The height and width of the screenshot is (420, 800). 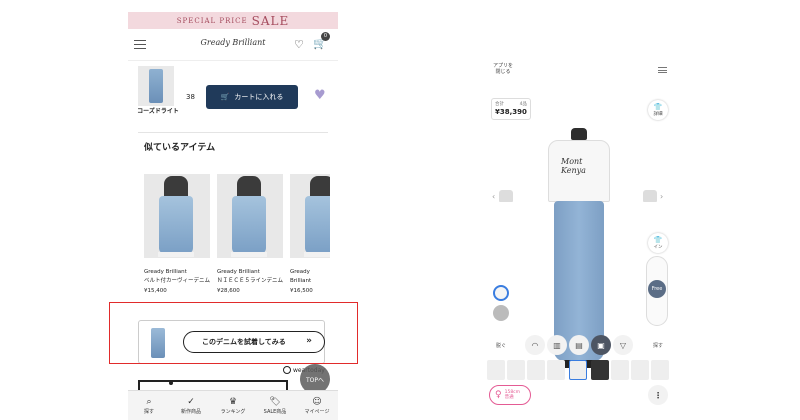 I want to click on carousel-dot, so click(x=171, y=383).